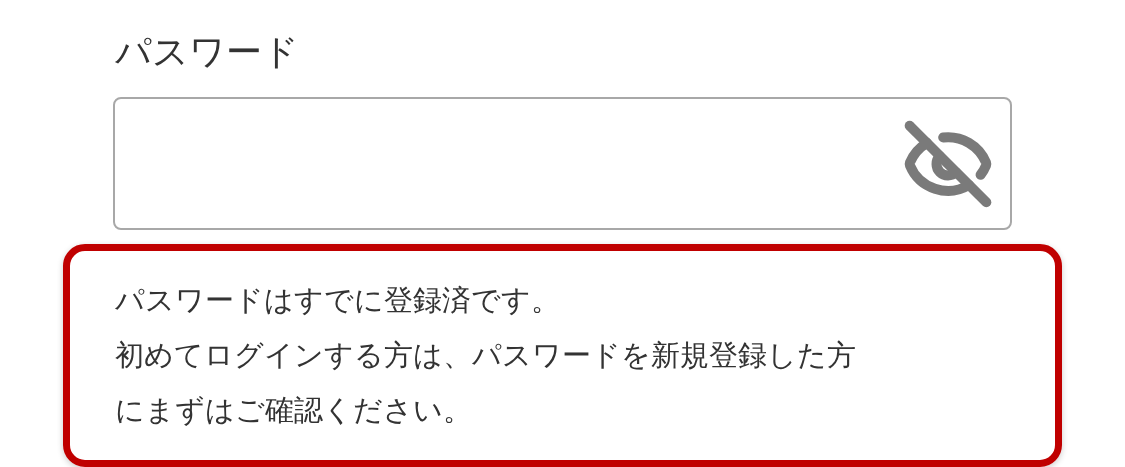  Describe the element at coordinates (207, 52) in the screenshot. I see `field-label: パスワード` at that location.